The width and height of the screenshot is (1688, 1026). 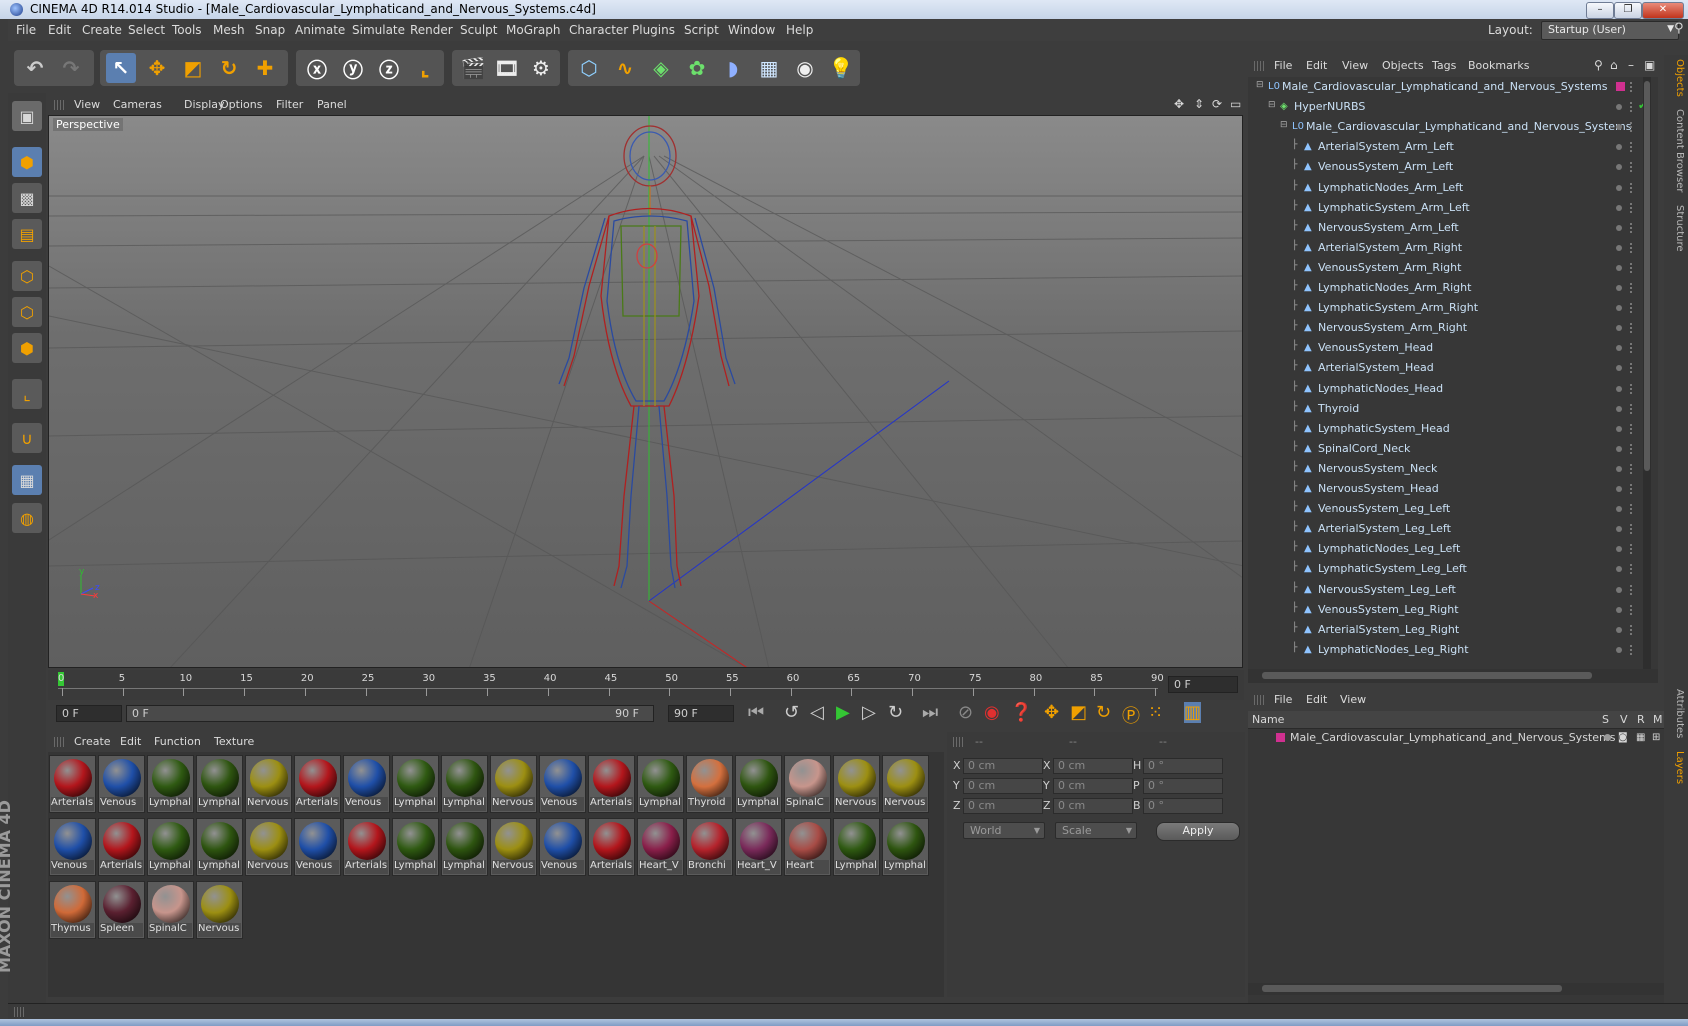 What do you see at coordinates (1183, 766) in the screenshot?
I see `coord-rot-field: 0 °` at bounding box center [1183, 766].